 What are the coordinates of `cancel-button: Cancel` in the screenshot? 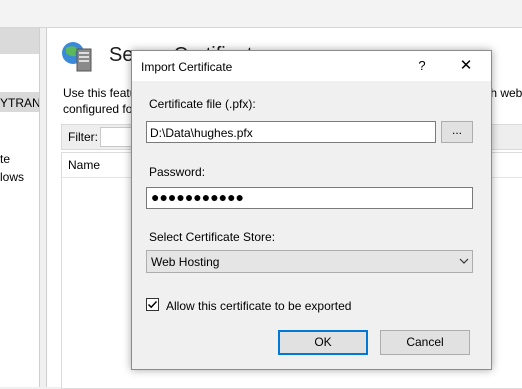 It's located at (425, 342).